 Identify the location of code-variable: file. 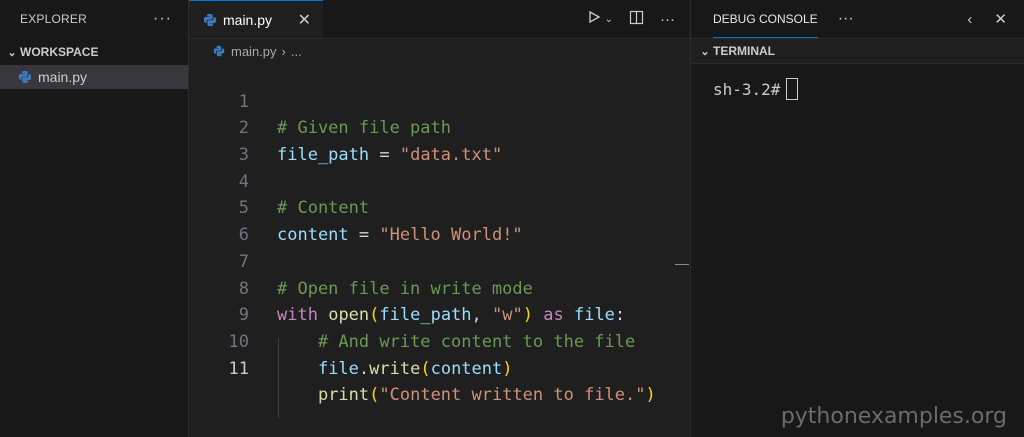
(338, 368).